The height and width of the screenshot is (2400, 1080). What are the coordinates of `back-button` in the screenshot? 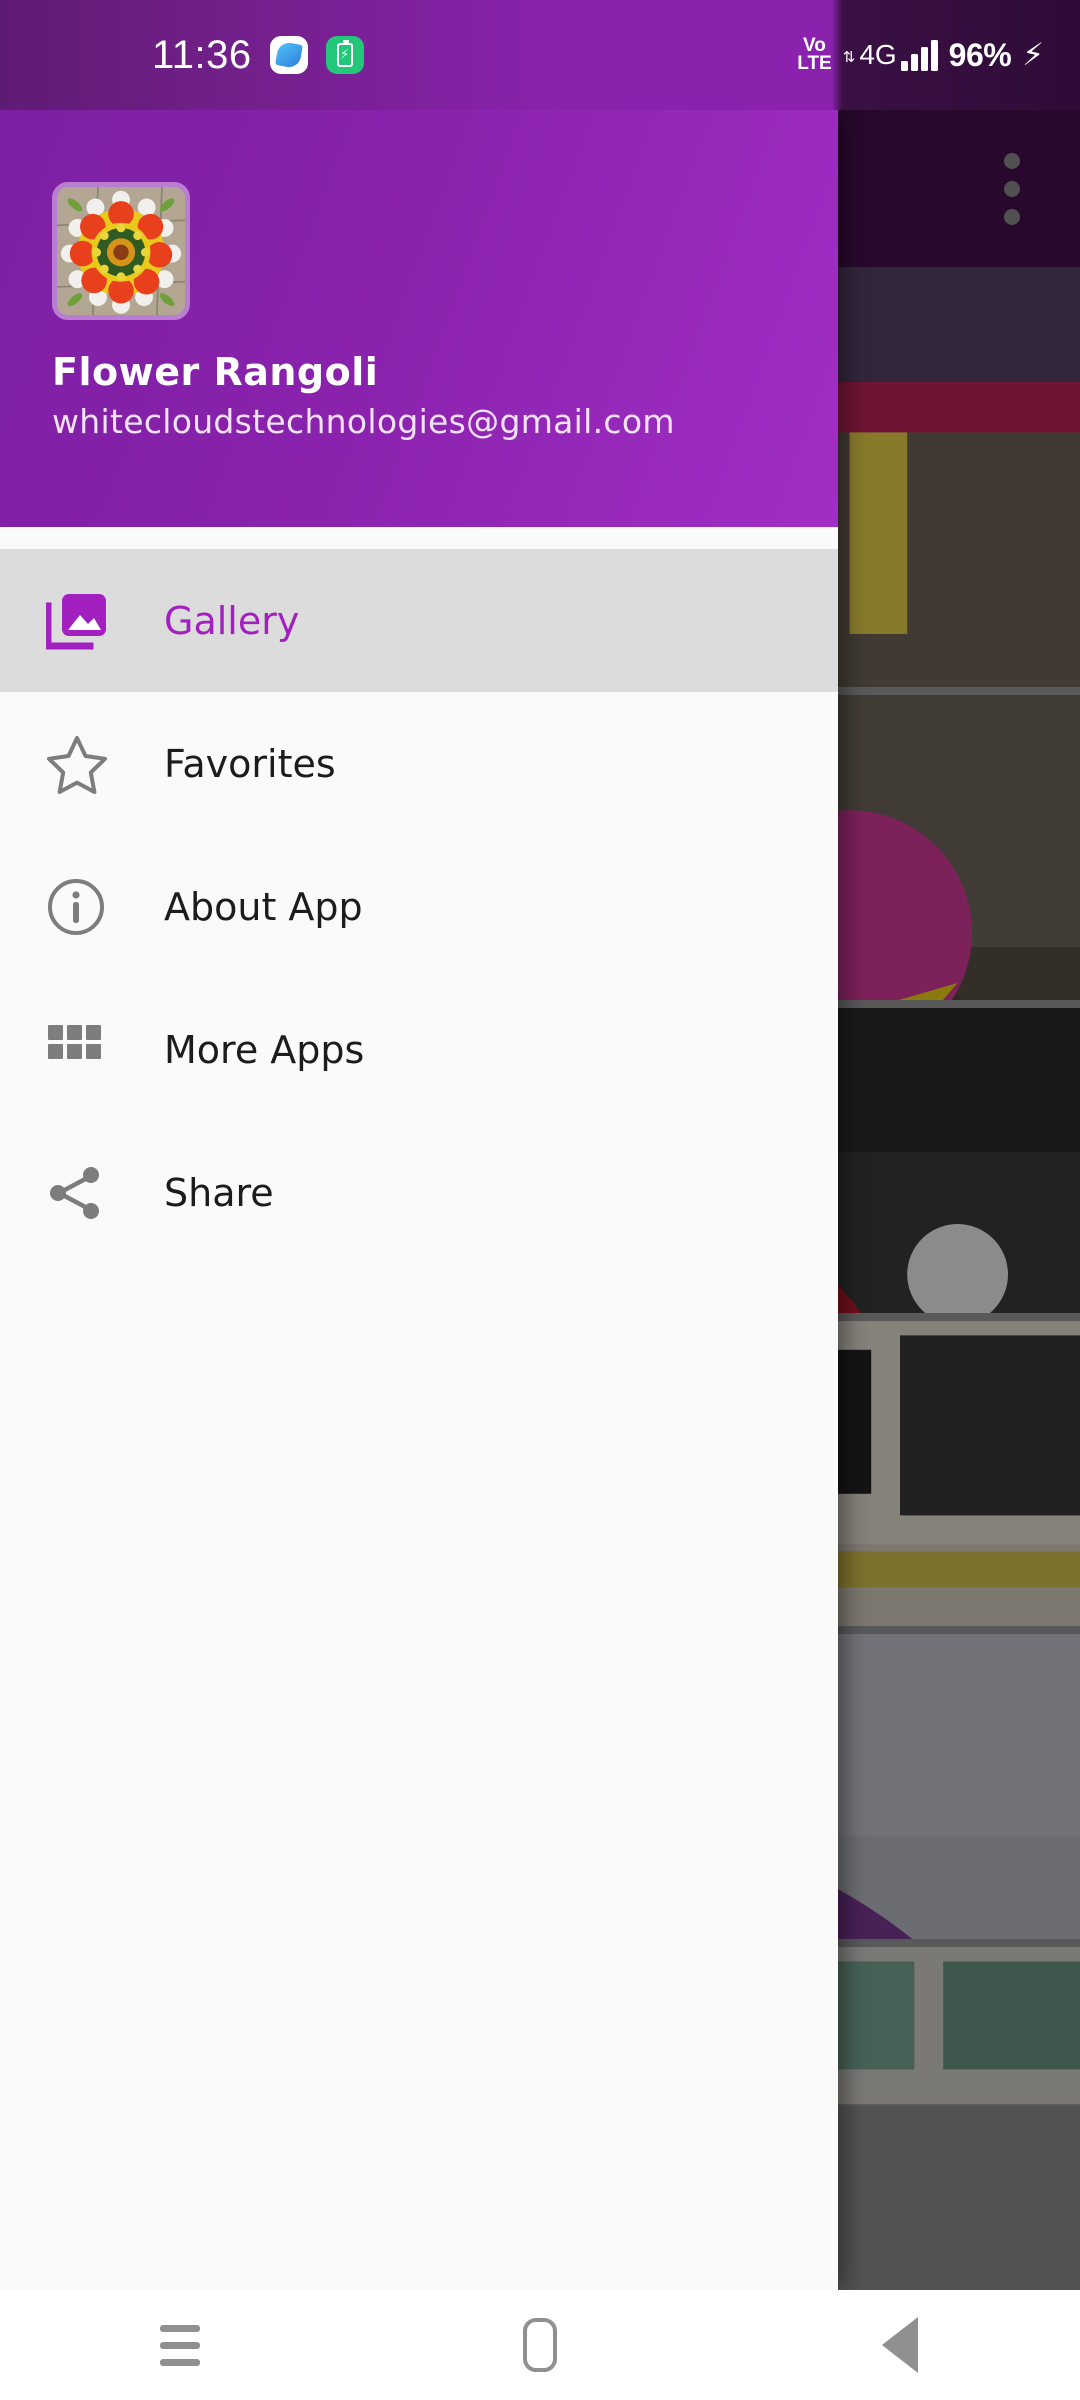 It's located at (900, 2345).